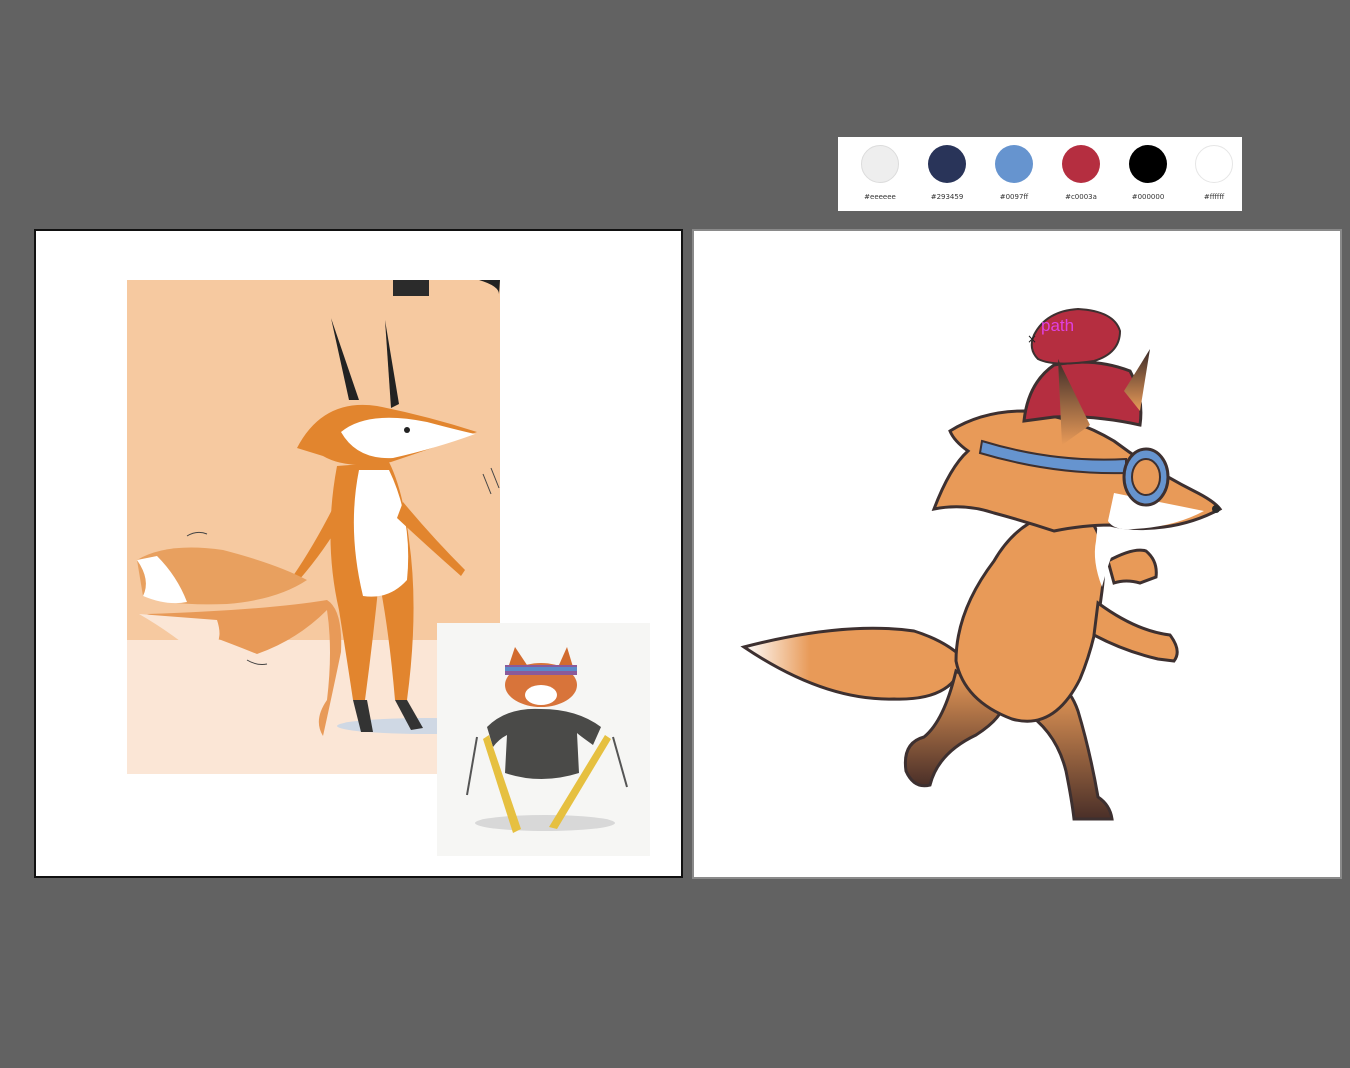 Image resolution: width=1350 pixels, height=1068 pixels. Describe the element at coordinates (1216, 509) in the screenshot. I see `fox-nose` at that location.